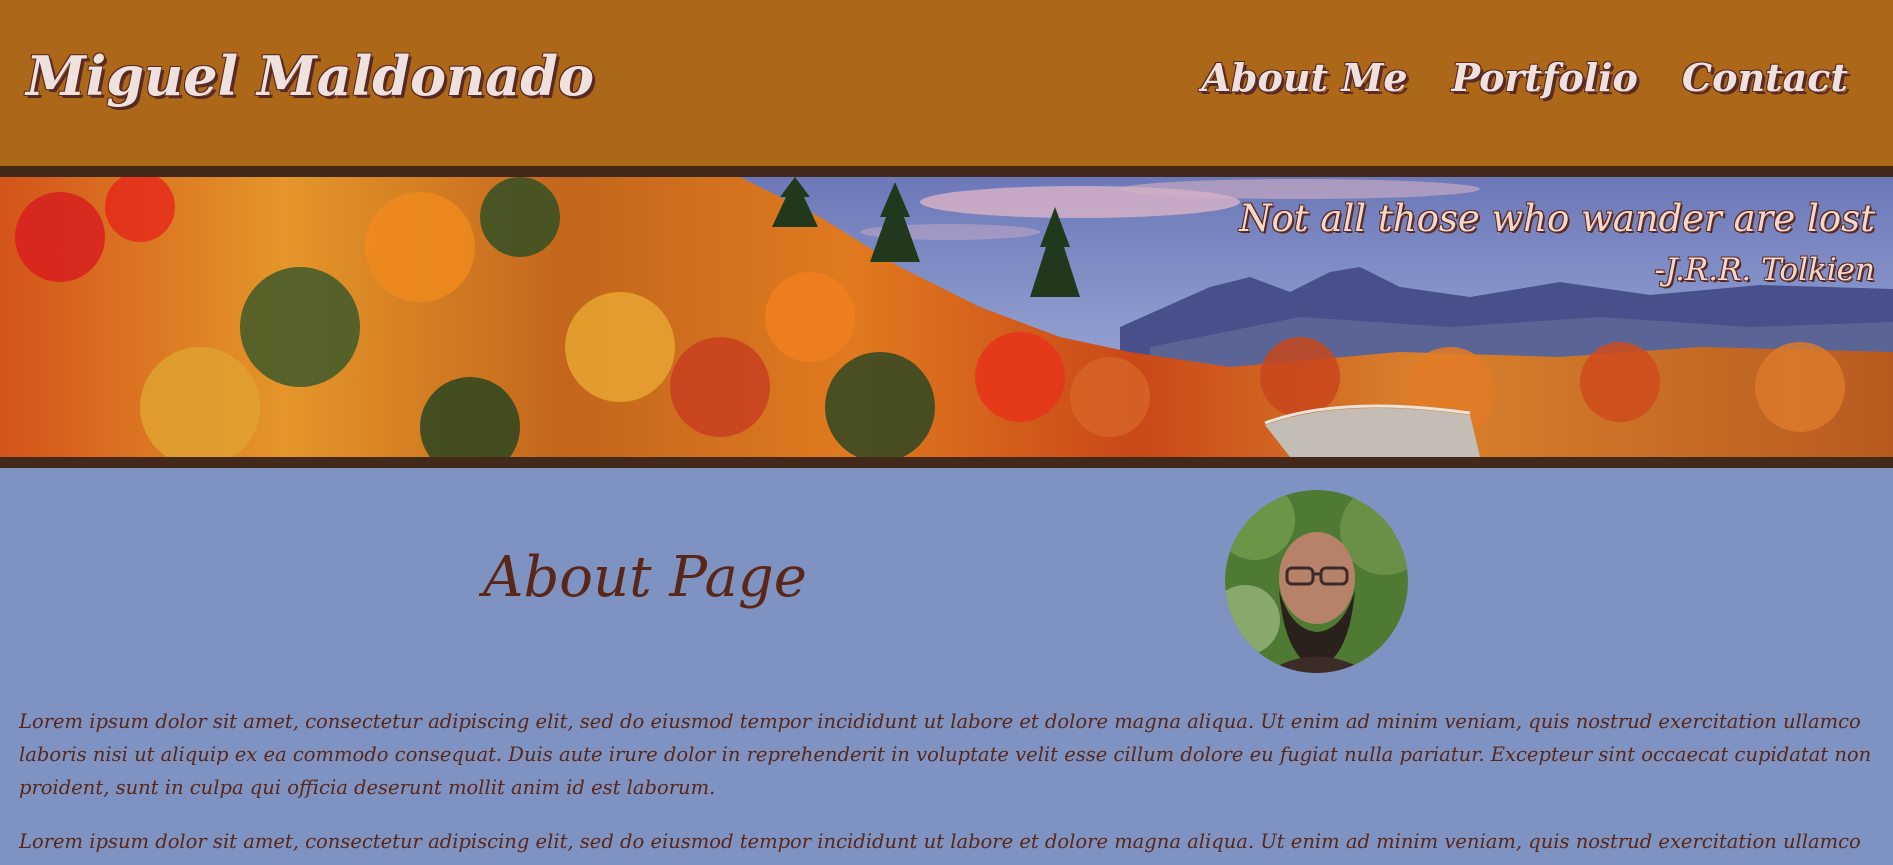  Describe the element at coordinates (946, 462) in the screenshot. I see `banner-bottom-border` at that location.